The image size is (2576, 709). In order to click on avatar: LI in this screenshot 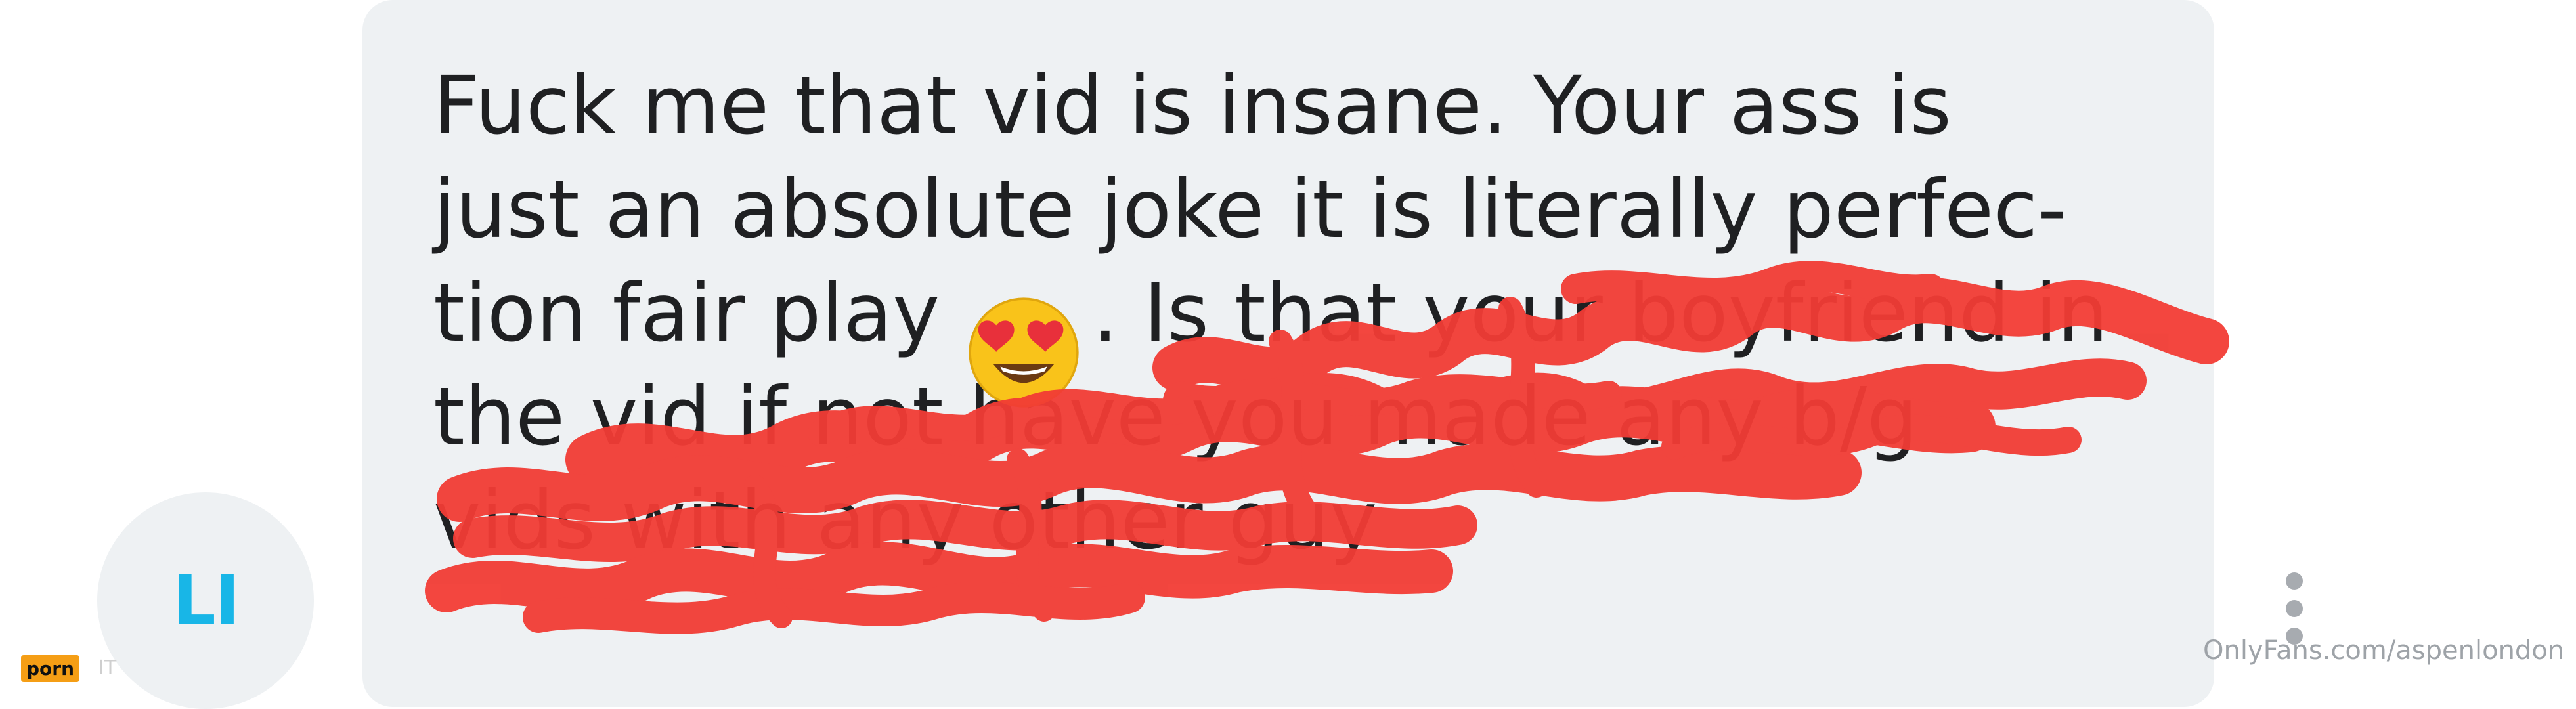, I will do `click(205, 600)`.